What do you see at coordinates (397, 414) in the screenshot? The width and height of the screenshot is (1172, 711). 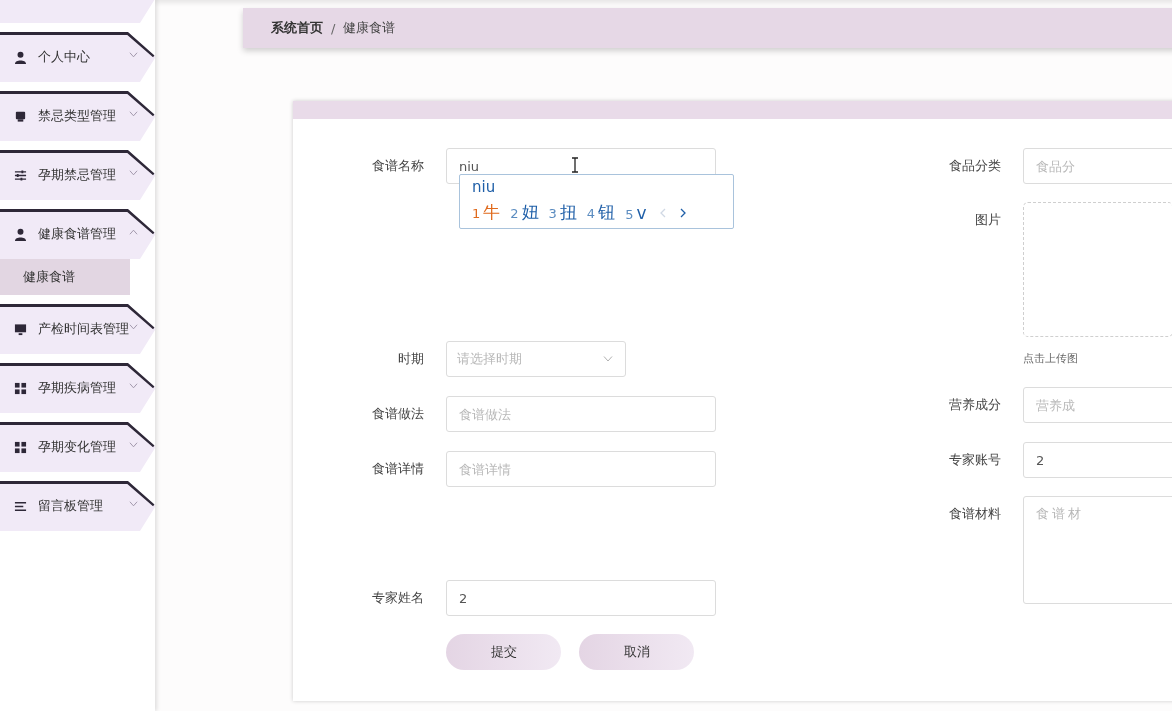 I see `field-label: 食谱做法` at bounding box center [397, 414].